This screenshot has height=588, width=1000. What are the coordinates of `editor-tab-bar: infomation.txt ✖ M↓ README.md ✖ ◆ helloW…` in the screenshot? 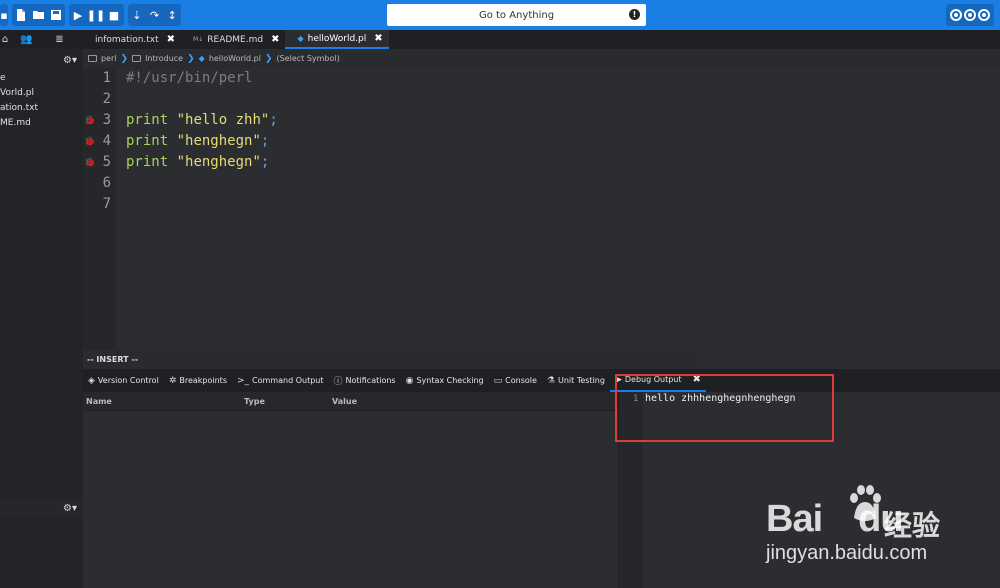 It's located at (541, 39).